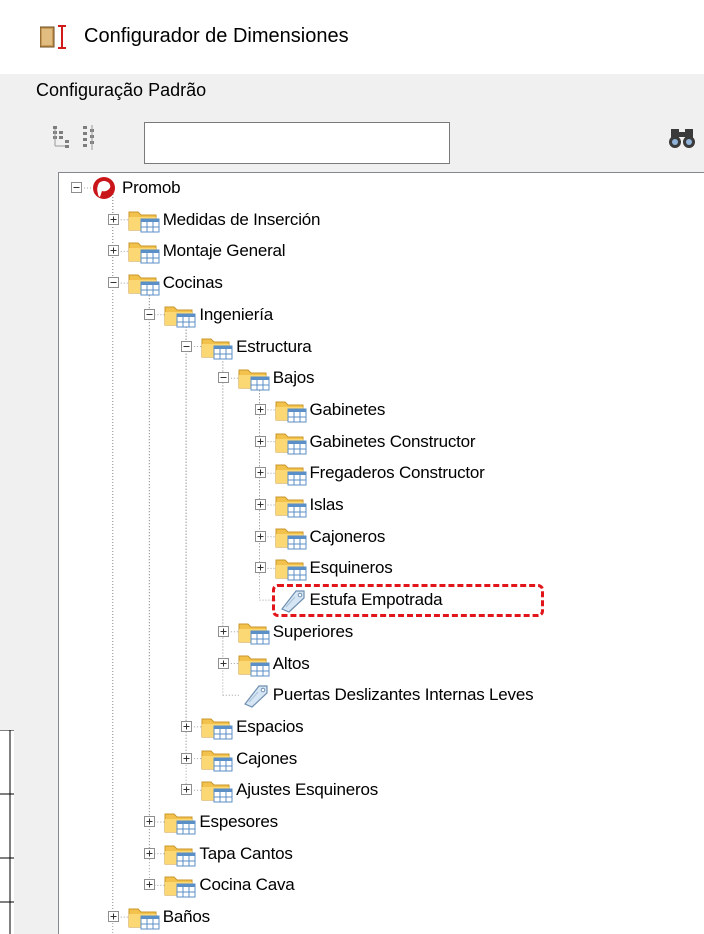 The height and width of the screenshot is (934, 704). I want to click on tree-node: Espesores, so click(379, 822).